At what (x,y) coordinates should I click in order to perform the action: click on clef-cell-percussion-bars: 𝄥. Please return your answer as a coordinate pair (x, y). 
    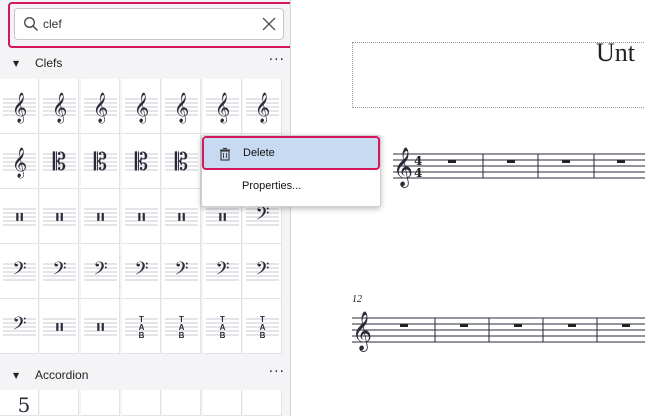
    Looking at the image, I should click on (59, 326).